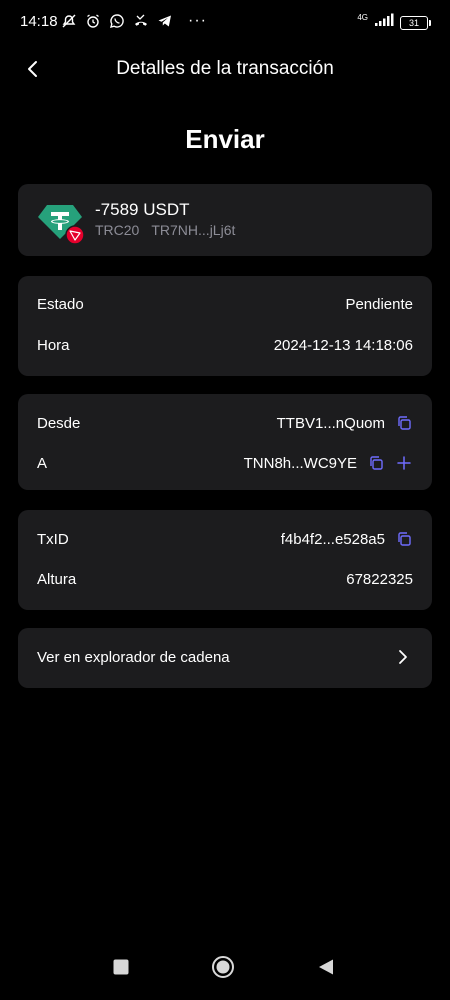 The image size is (450, 1000). What do you see at coordinates (403, 657) in the screenshot?
I see `chevron-right-icon` at bounding box center [403, 657].